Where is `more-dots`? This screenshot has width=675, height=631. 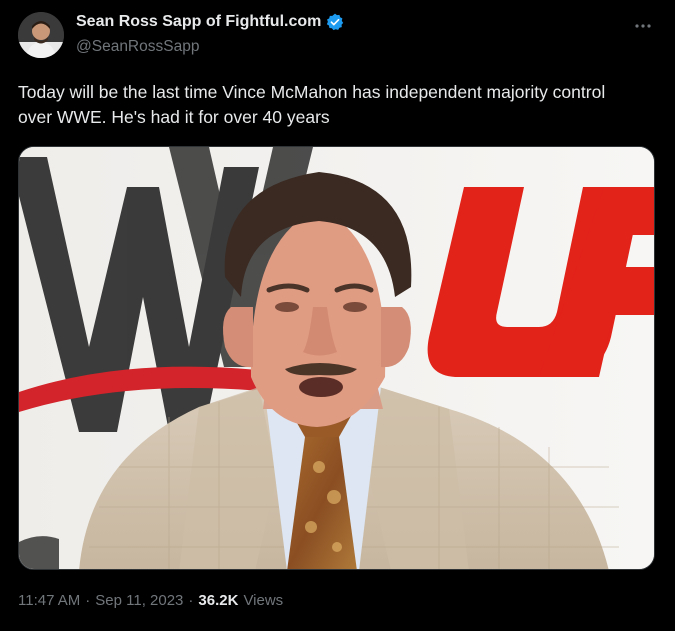
more-dots is located at coordinates (643, 26).